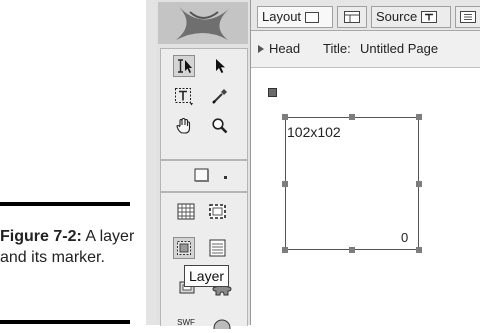 Image resolution: width=480 pixels, height=333 pixels. I want to click on tab-layout: Layout, so click(295, 17).